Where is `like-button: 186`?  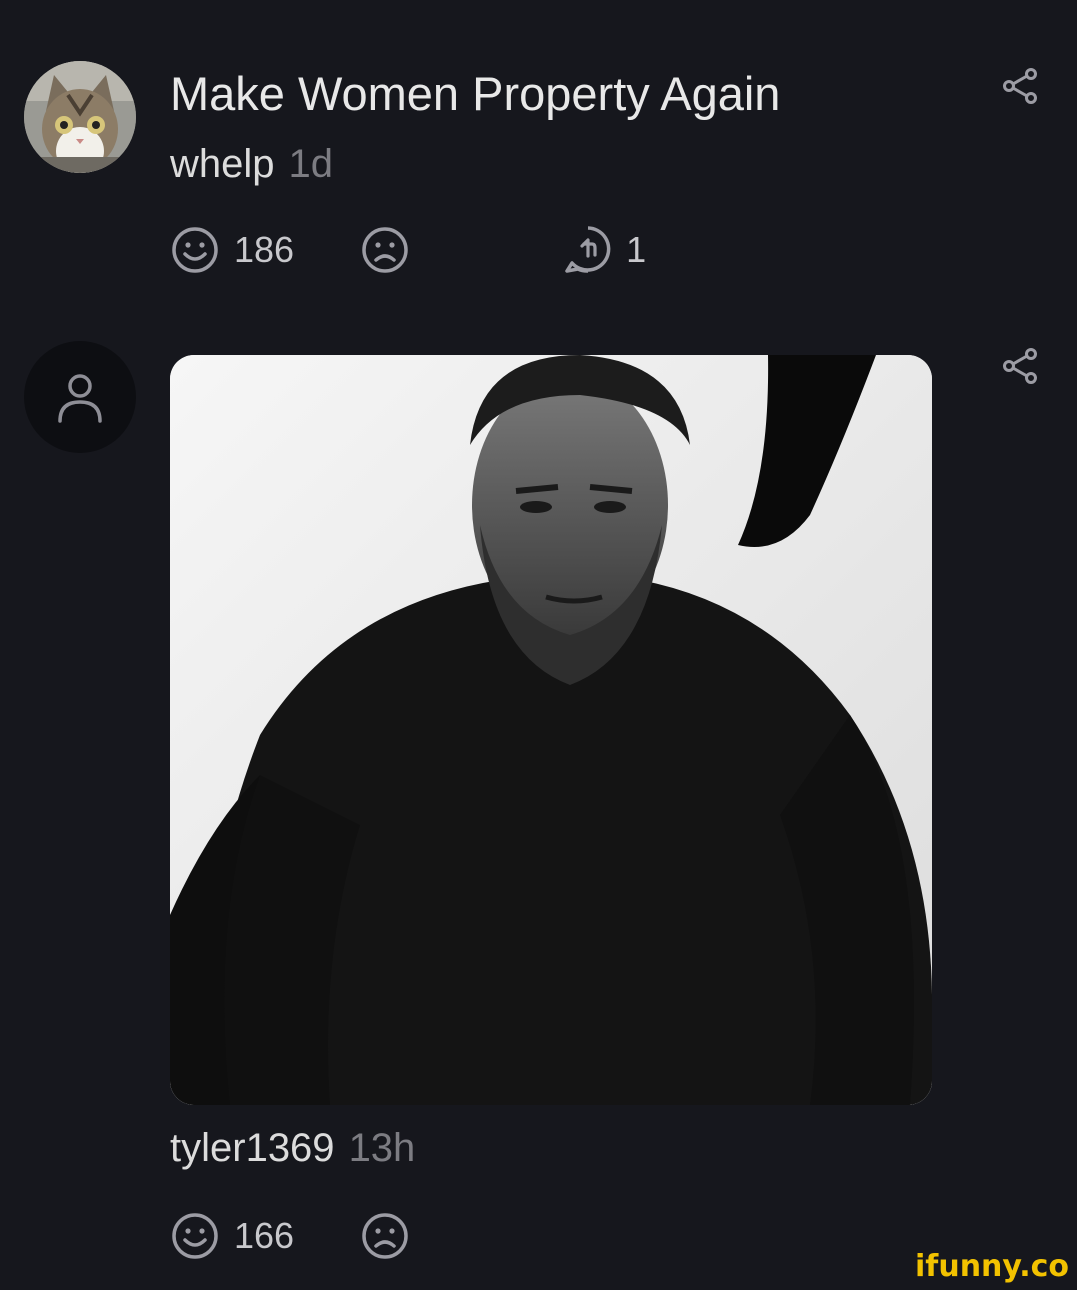
like-button: 186 is located at coordinates (232, 250).